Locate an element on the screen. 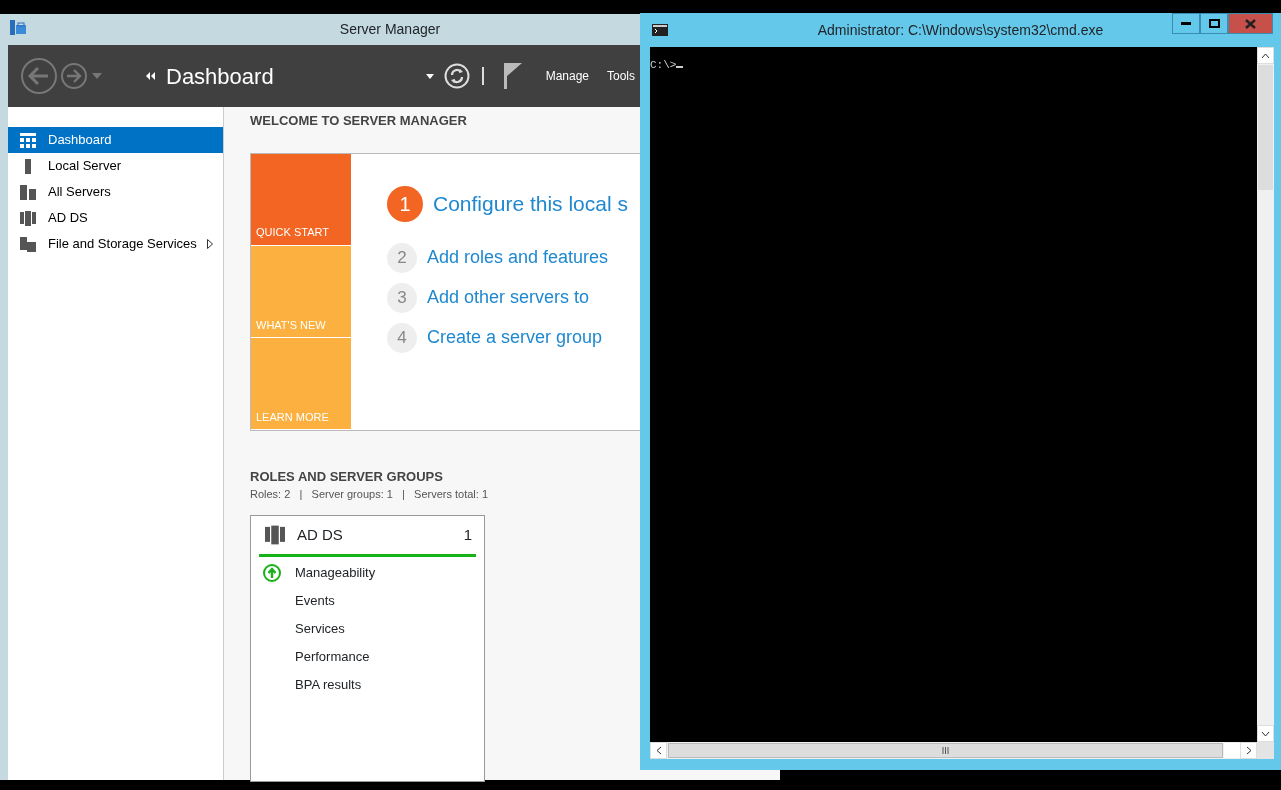 The width and height of the screenshot is (1281, 790). console-icon is located at coordinates (660, 30).